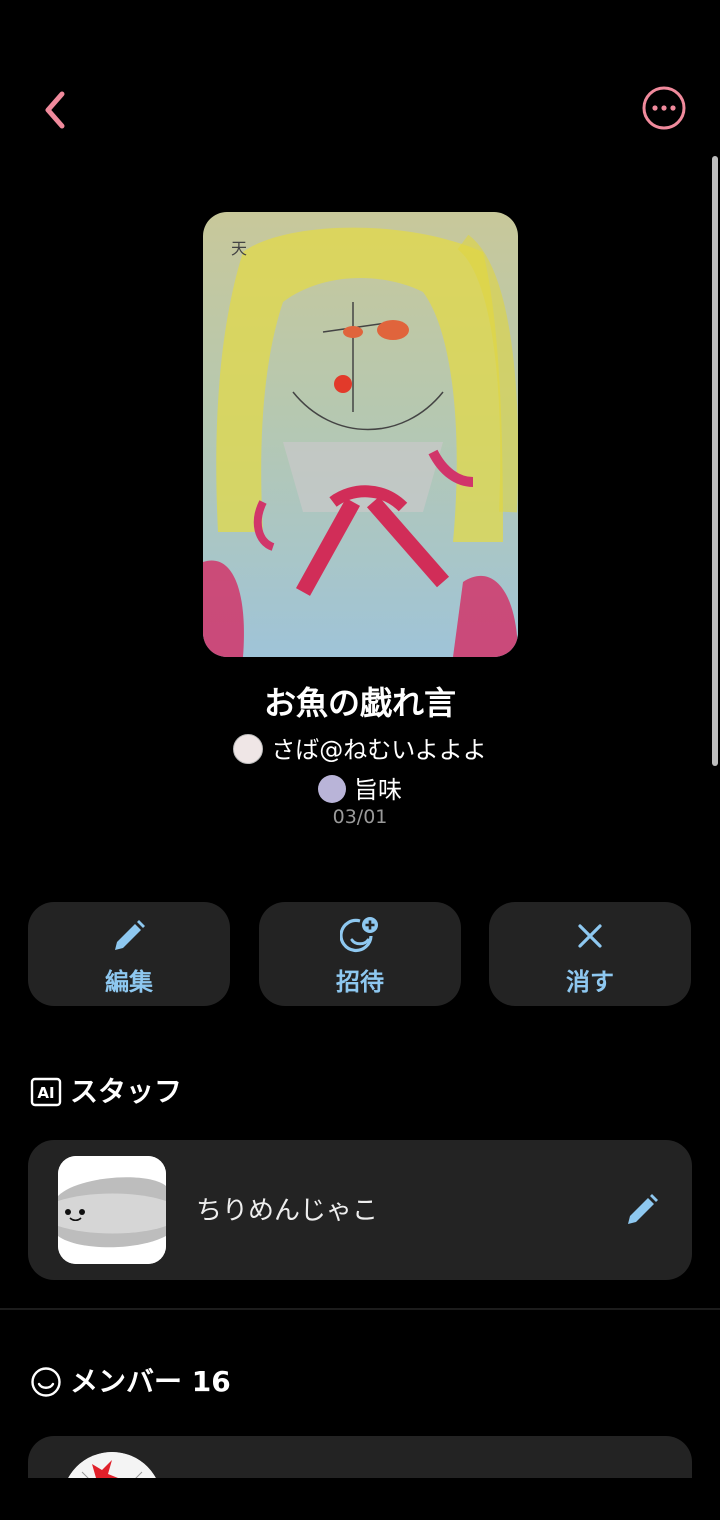  What do you see at coordinates (332, 789) in the screenshot?
I see `sub-member-avatar` at bounding box center [332, 789].